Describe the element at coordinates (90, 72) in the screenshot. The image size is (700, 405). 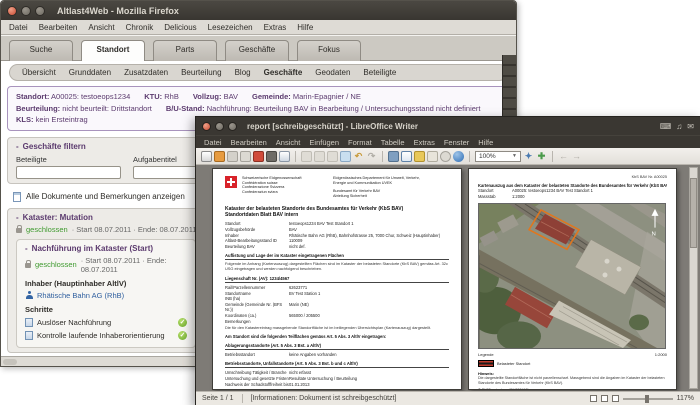
I see `app-subtab: Grunddaten` at that location.